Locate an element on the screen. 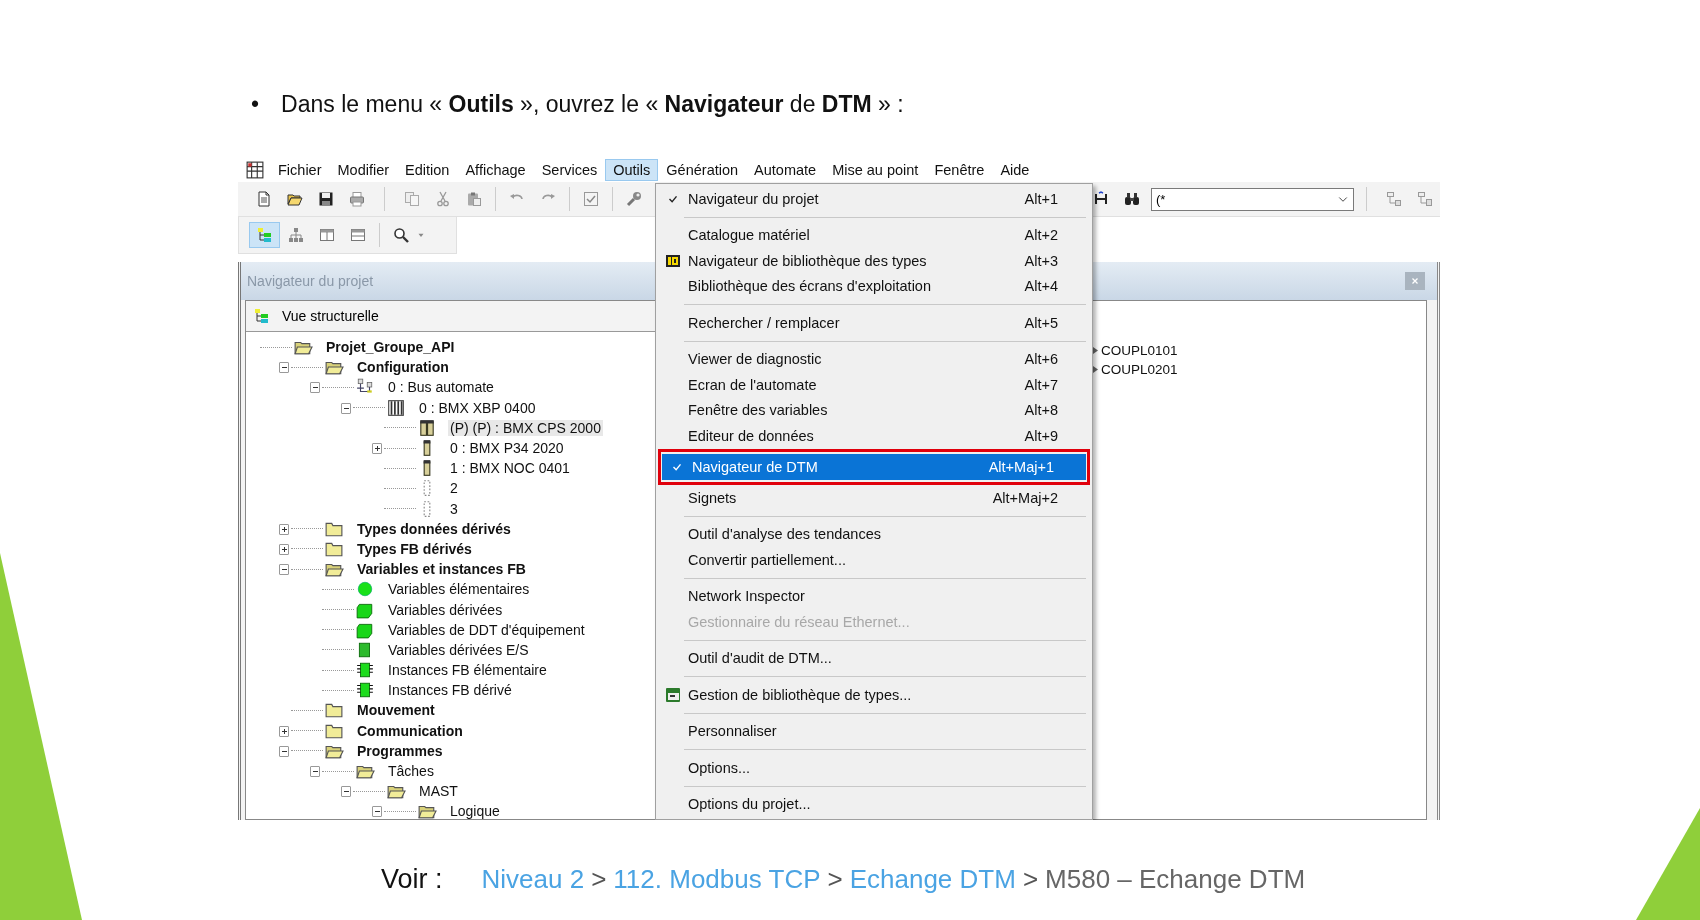  tree-item: Instances FB élémentaire is located at coordinates (467, 670).